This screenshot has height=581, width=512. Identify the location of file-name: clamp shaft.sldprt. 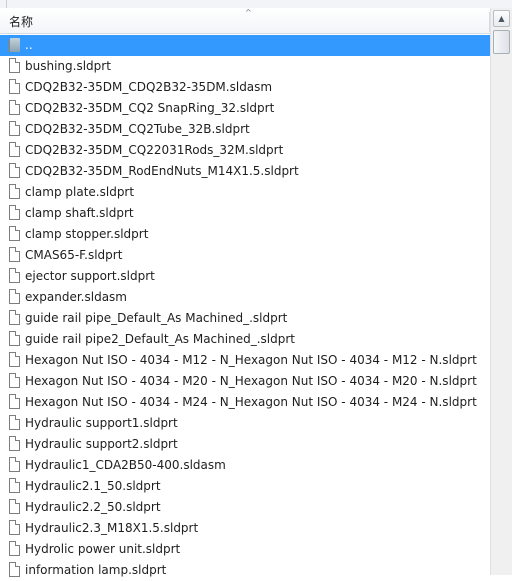
(79, 213).